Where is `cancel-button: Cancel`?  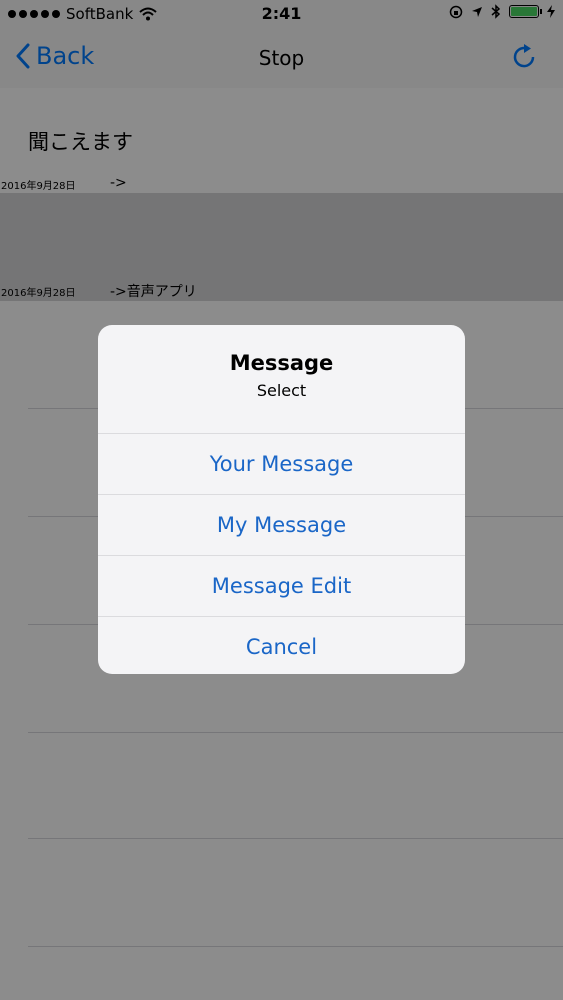
cancel-button: Cancel is located at coordinates (281, 645).